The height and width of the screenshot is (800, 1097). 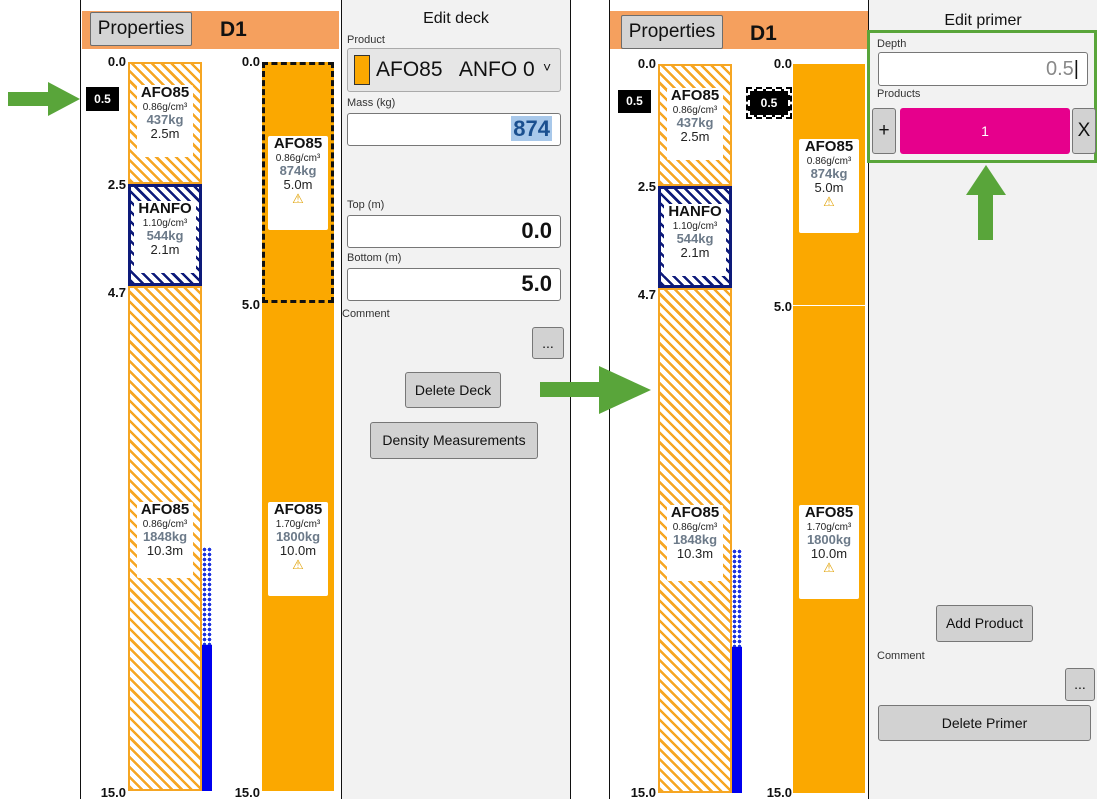 I want to click on depth-input: 0.5|, so click(x=983, y=69).